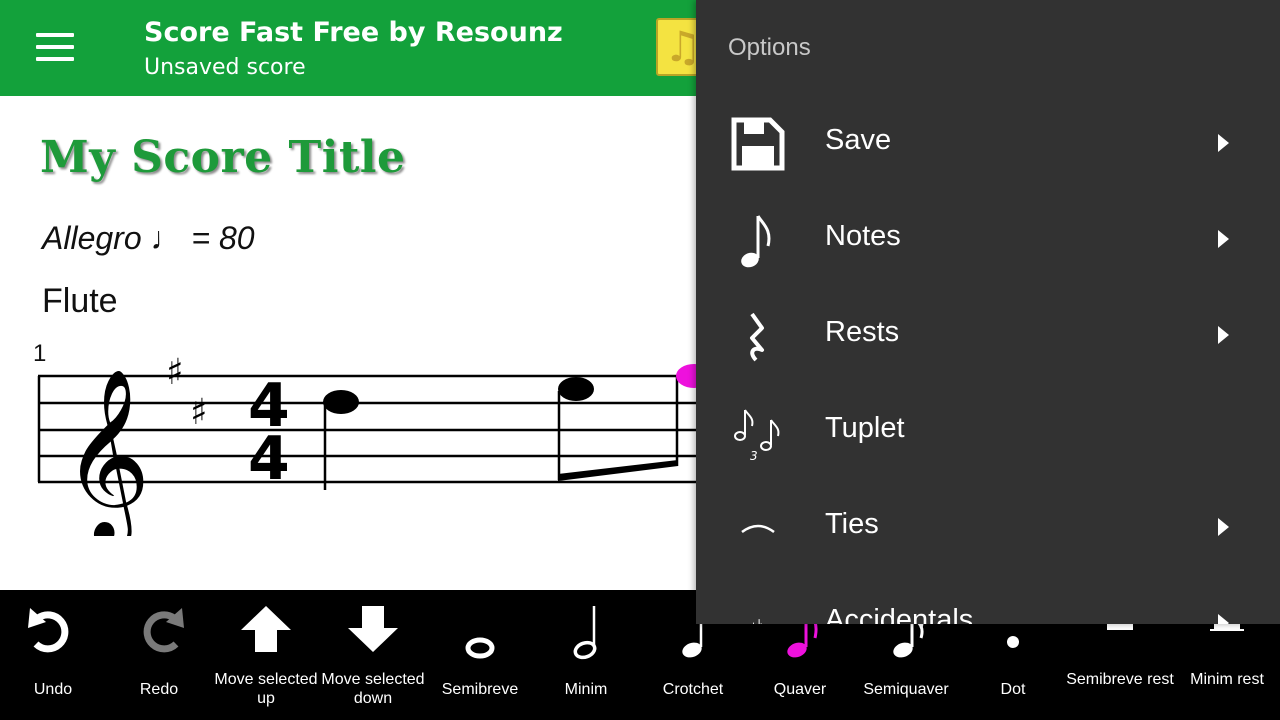 The height and width of the screenshot is (720, 1280). What do you see at coordinates (757, 337) in the screenshot?
I see `crotchet-rest-icon` at bounding box center [757, 337].